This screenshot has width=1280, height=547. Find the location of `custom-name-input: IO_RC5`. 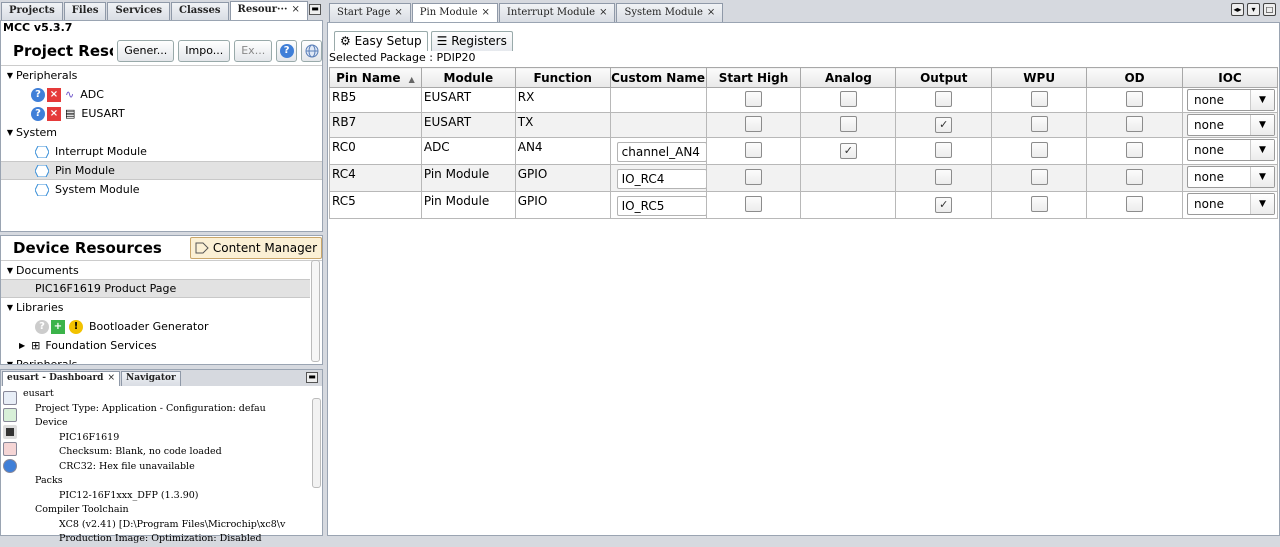

custom-name-input: IO_RC5 is located at coordinates (661, 206).